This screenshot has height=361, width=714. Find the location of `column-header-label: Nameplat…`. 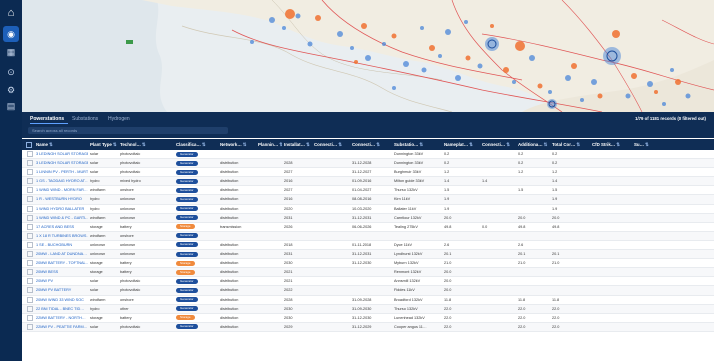

column-header-label: Nameplat… is located at coordinates (456, 144).